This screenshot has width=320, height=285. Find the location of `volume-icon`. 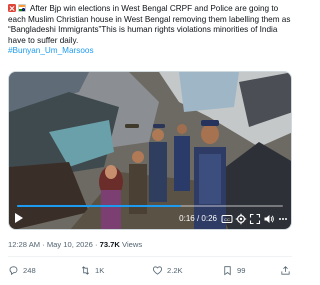

volume-icon is located at coordinates (269, 219).